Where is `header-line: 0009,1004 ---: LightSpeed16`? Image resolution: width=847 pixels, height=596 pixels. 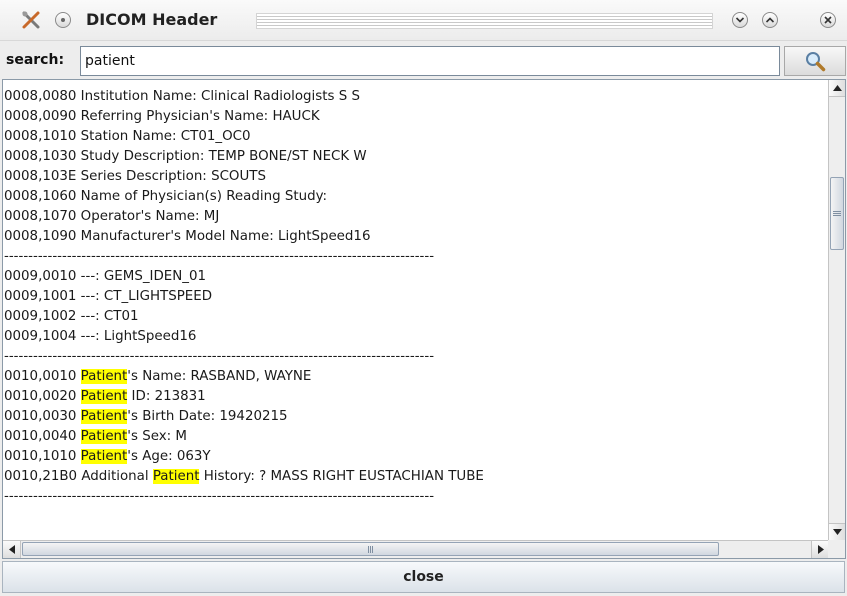 header-line: 0009,1004 ---: LightSpeed16 is located at coordinates (244, 337).